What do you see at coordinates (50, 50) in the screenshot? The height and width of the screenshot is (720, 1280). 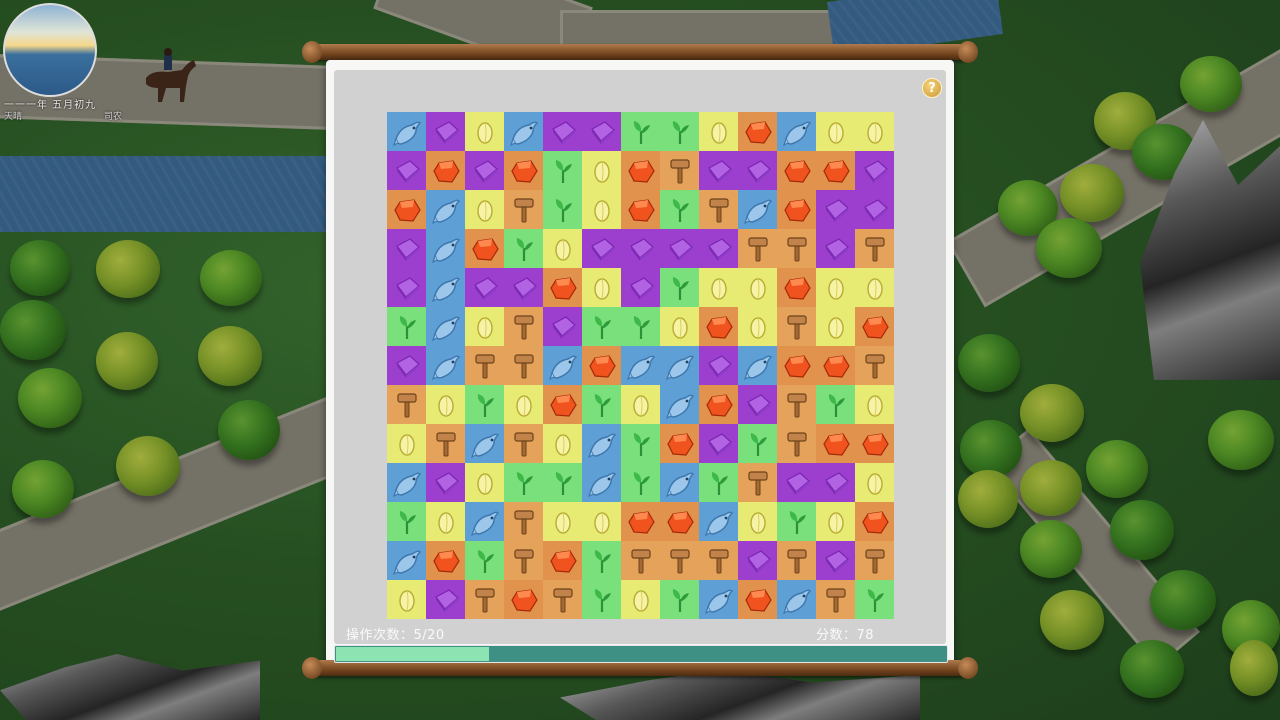 I see `time-of-day-dial` at bounding box center [50, 50].